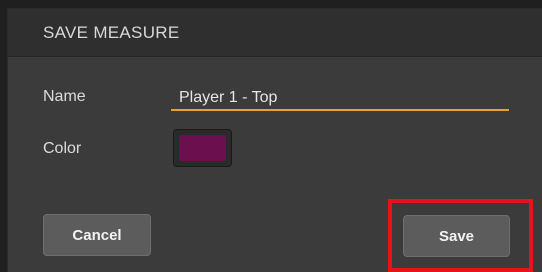  I want to click on color-label: Color, so click(62, 148).